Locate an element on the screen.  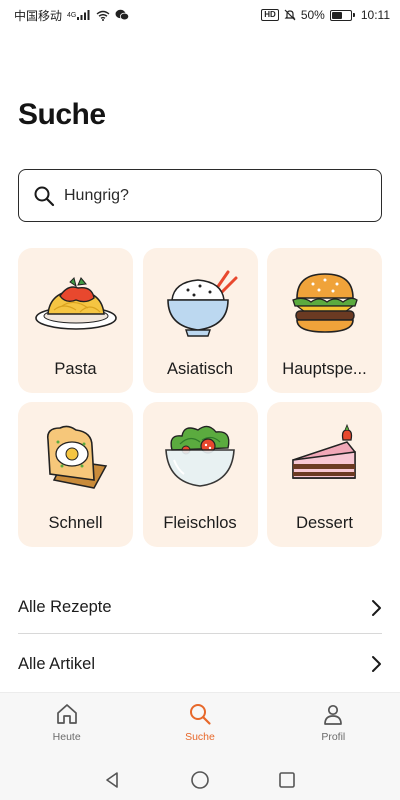
all-articles-link: Alle Artikel is located at coordinates (200, 664).